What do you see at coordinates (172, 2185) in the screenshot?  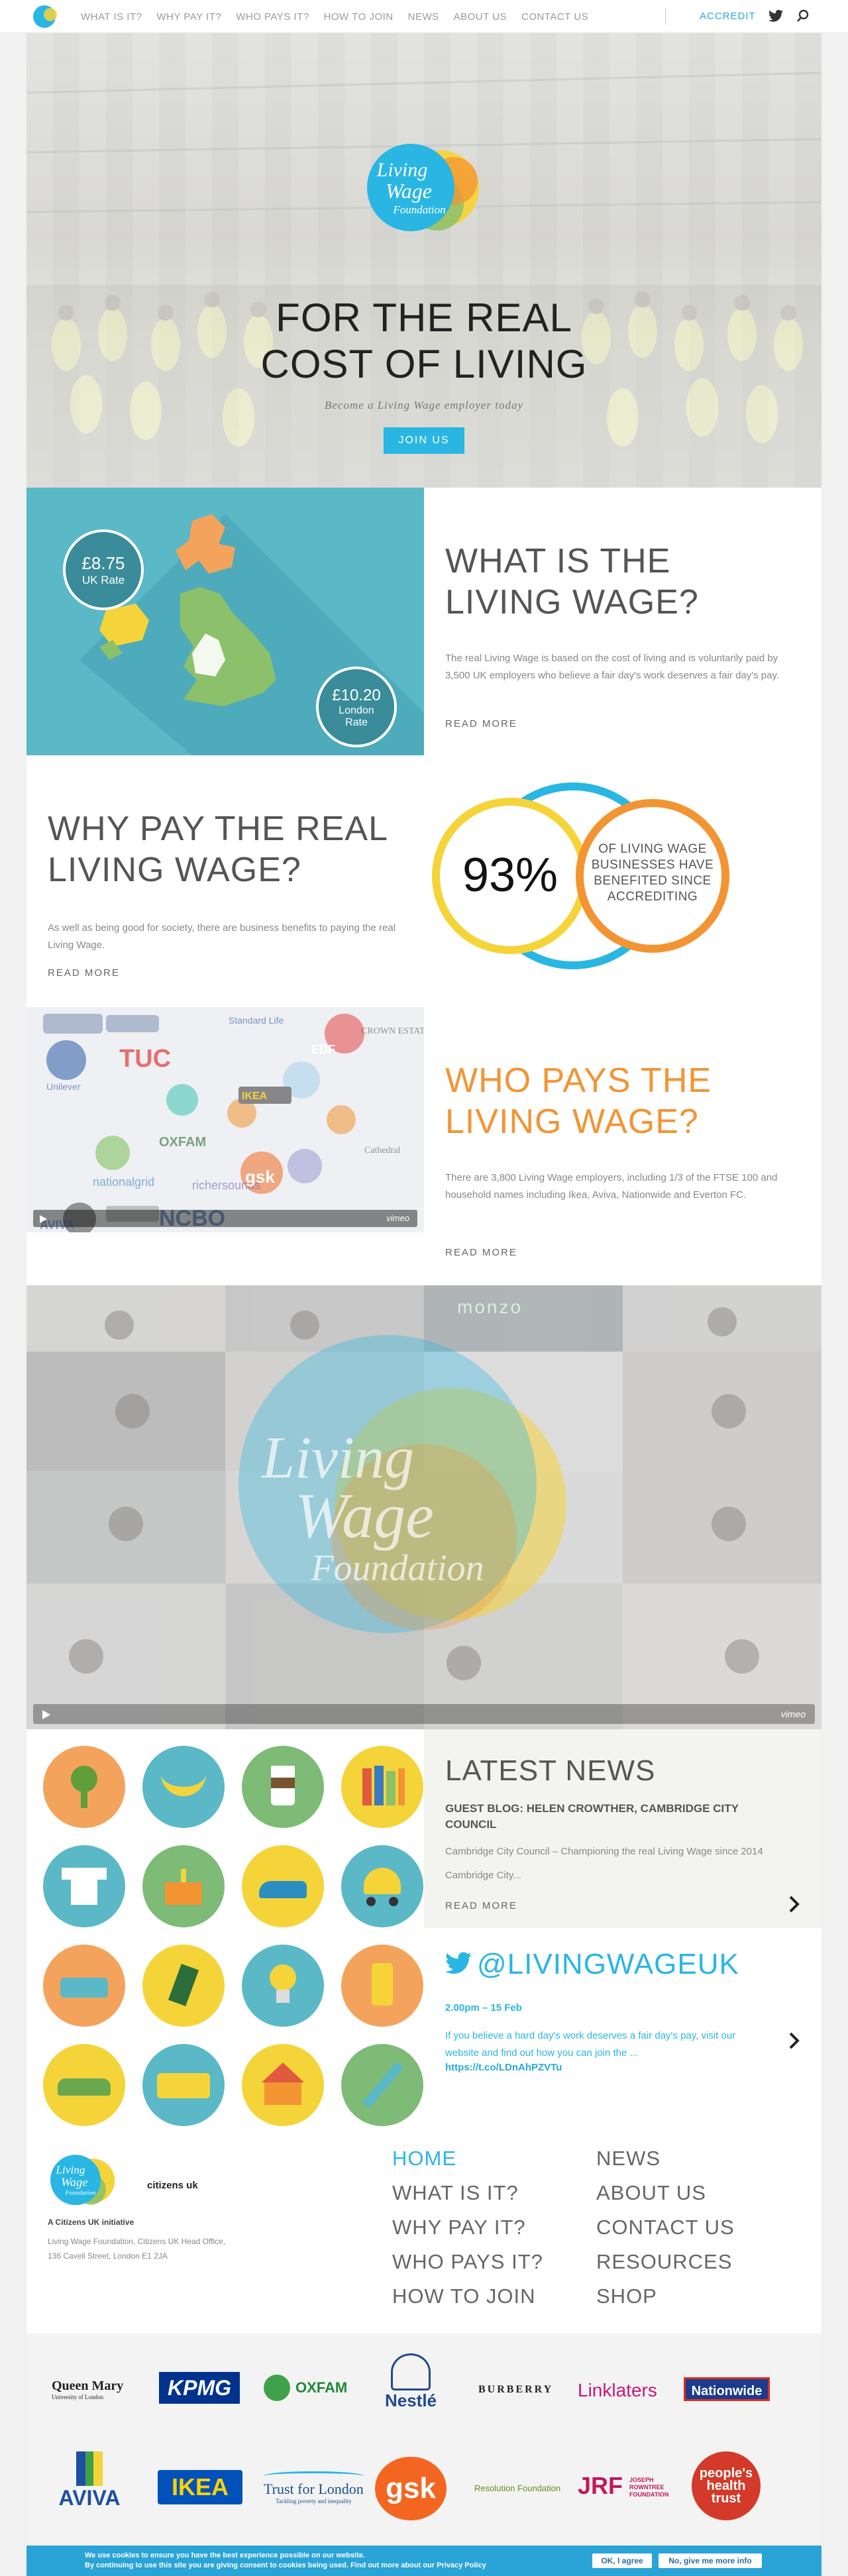 I see `citizens-uk-logo: citizens uk` at bounding box center [172, 2185].